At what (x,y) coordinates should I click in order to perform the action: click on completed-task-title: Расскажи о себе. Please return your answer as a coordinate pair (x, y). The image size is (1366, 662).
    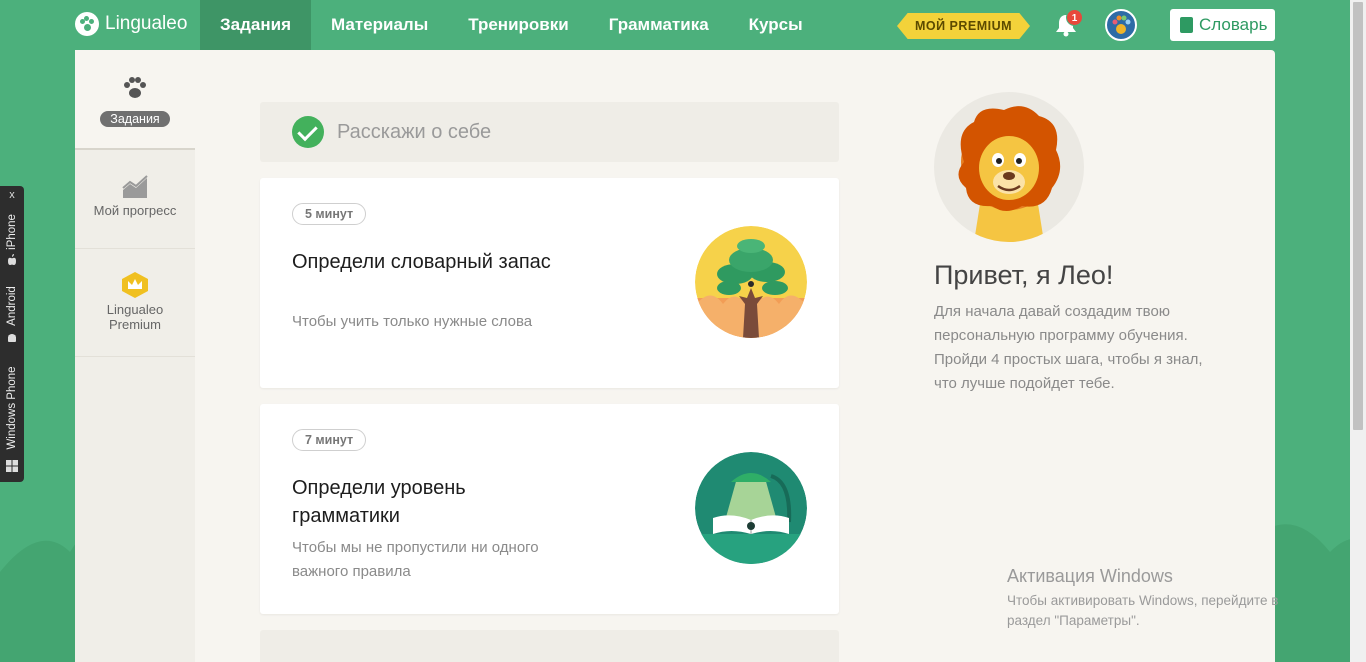
    Looking at the image, I should click on (414, 131).